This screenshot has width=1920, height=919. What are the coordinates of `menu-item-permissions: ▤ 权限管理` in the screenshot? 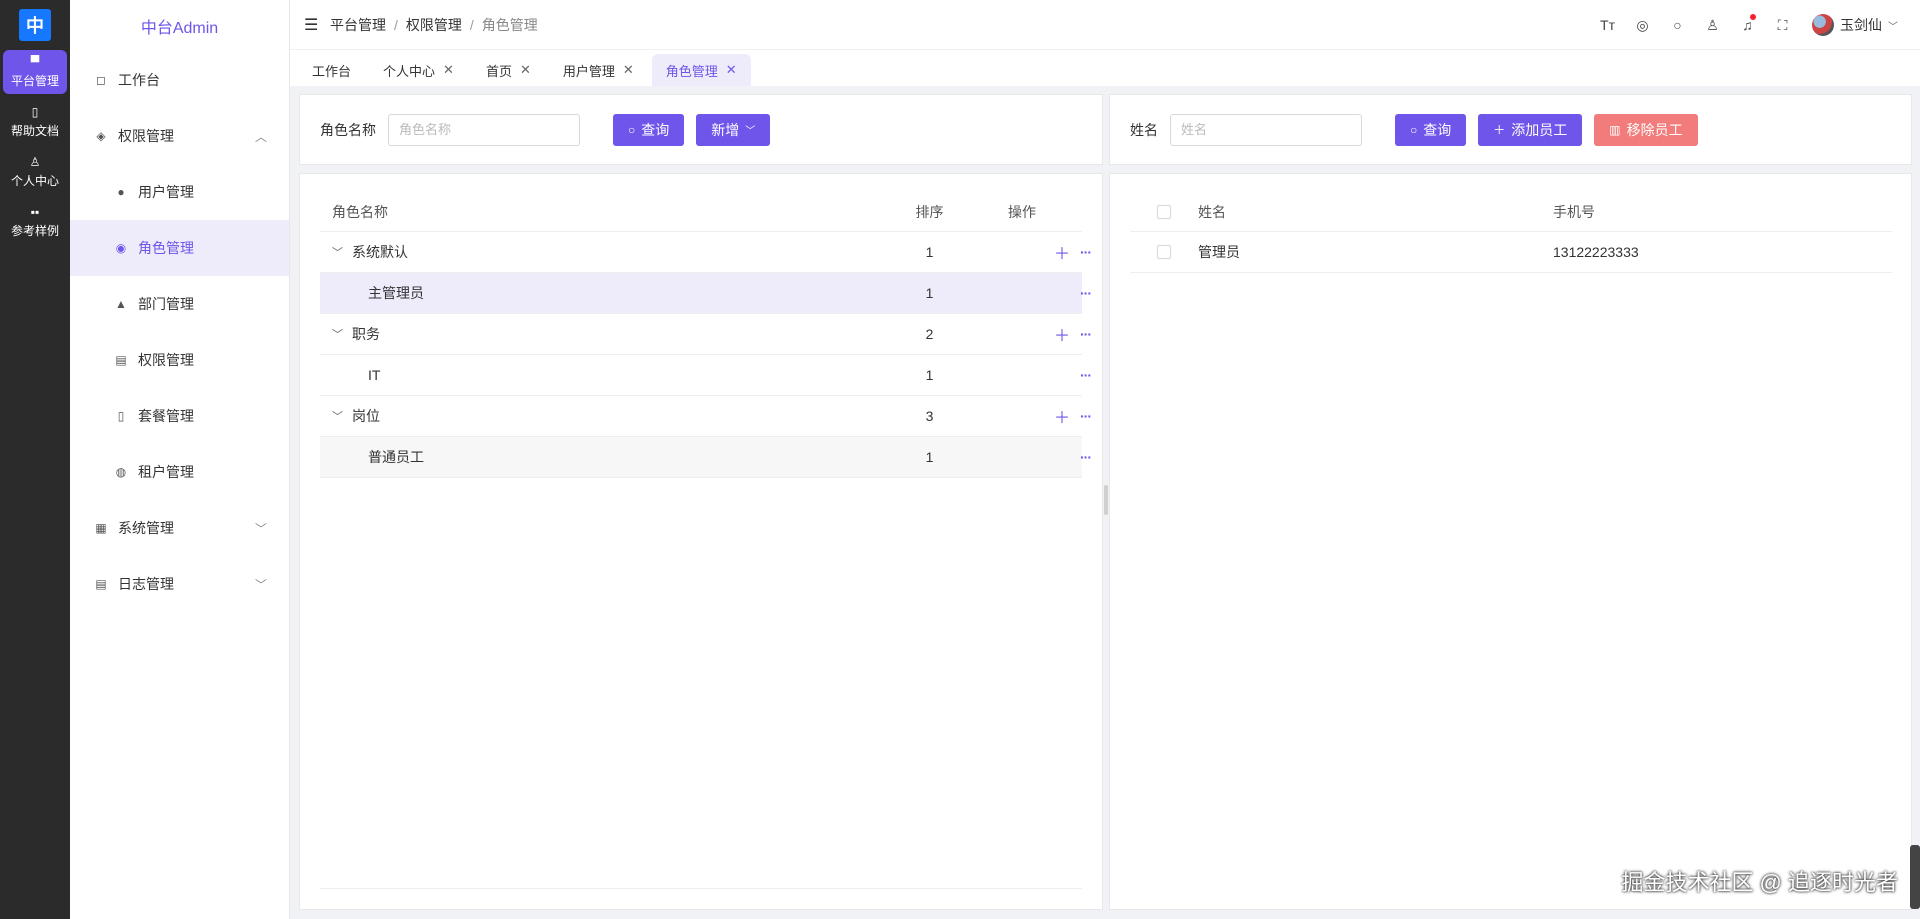 It's located at (179, 360).